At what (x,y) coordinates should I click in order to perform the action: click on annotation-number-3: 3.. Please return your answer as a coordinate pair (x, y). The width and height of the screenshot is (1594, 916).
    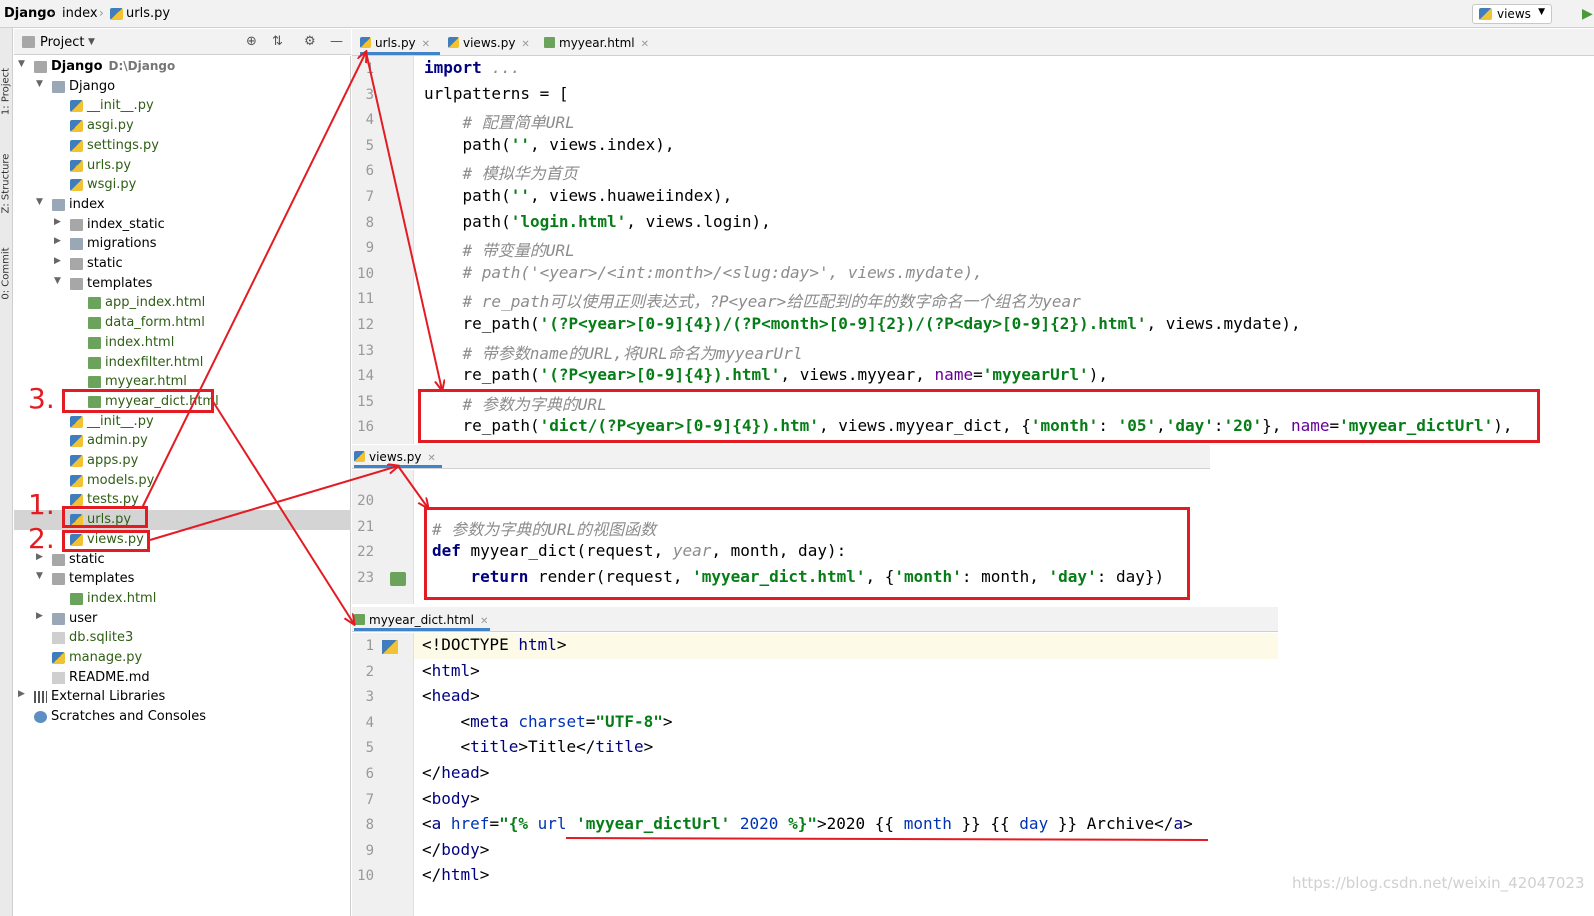
    Looking at the image, I should click on (41, 398).